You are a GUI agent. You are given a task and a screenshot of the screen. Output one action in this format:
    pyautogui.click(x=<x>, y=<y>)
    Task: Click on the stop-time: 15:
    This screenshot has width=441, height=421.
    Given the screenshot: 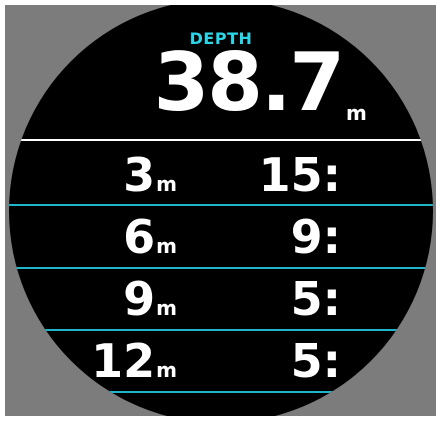 What is the action you would take?
    pyautogui.click(x=299, y=175)
    